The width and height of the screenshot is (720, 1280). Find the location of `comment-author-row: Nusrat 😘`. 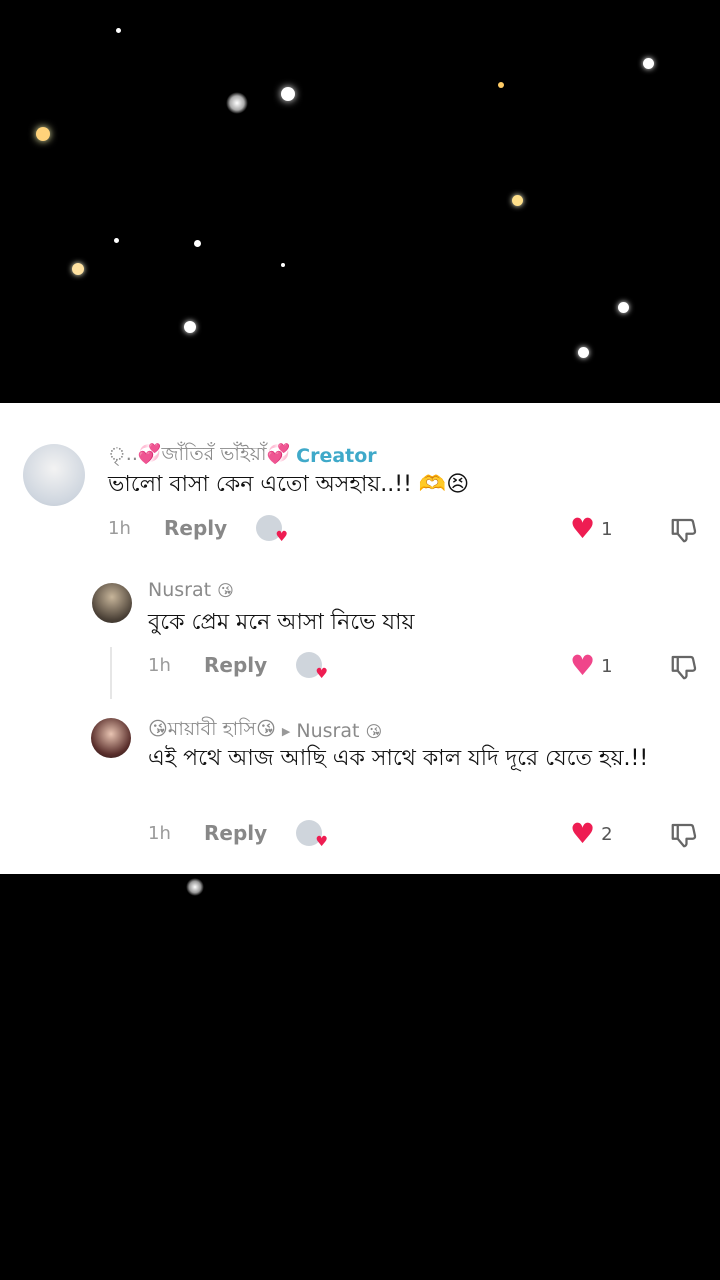

comment-author-row: Nusrat 😘 is located at coordinates (191, 590).